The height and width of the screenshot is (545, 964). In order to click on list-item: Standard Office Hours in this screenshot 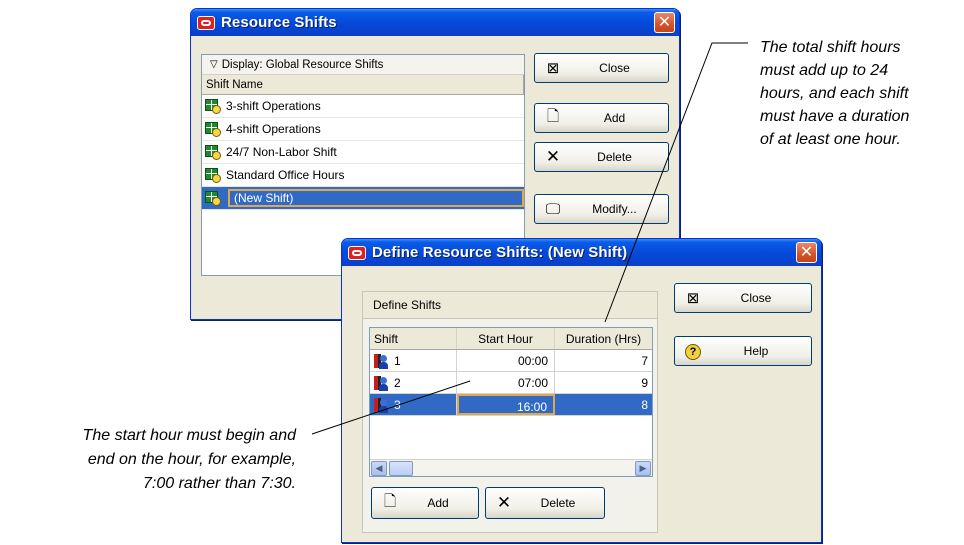, I will do `click(363, 175)`.